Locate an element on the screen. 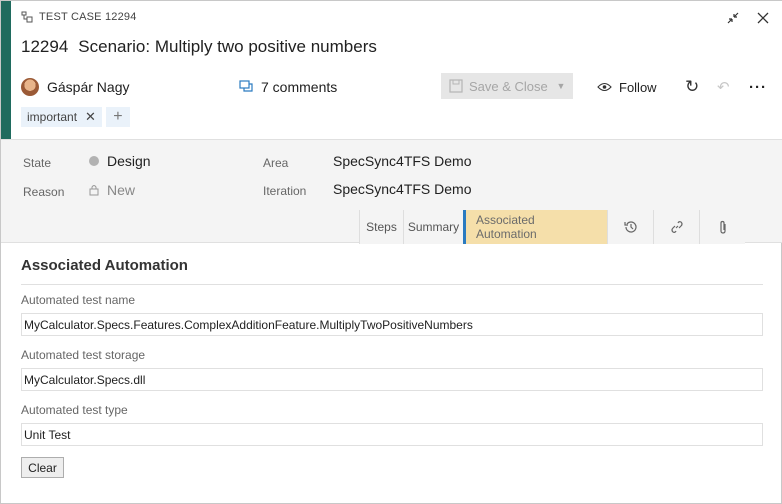 The image size is (782, 504). add-tag-button: + is located at coordinates (117, 117).